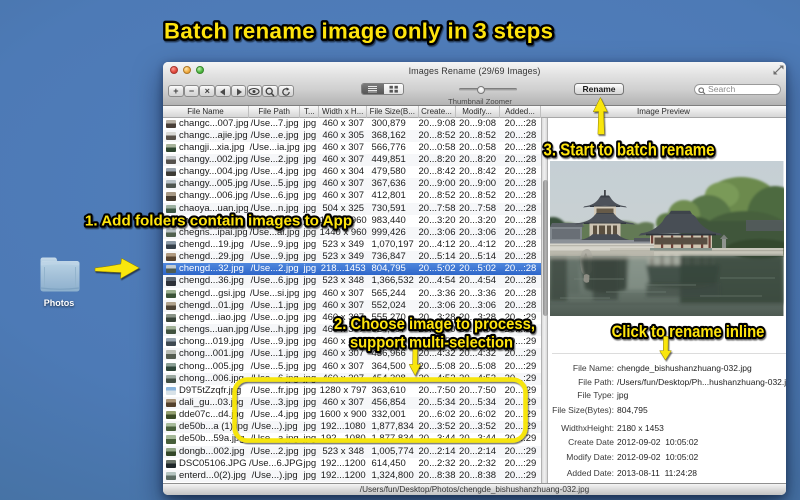 Image resolution: width=800 pixels, height=500 pixels. What do you see at coordinates (358, 31) in the screenshot?
I see `svg-text:Batch rename image only in 3 s: Batch rename image only in 3 steps` at bounding box center [358, 31].